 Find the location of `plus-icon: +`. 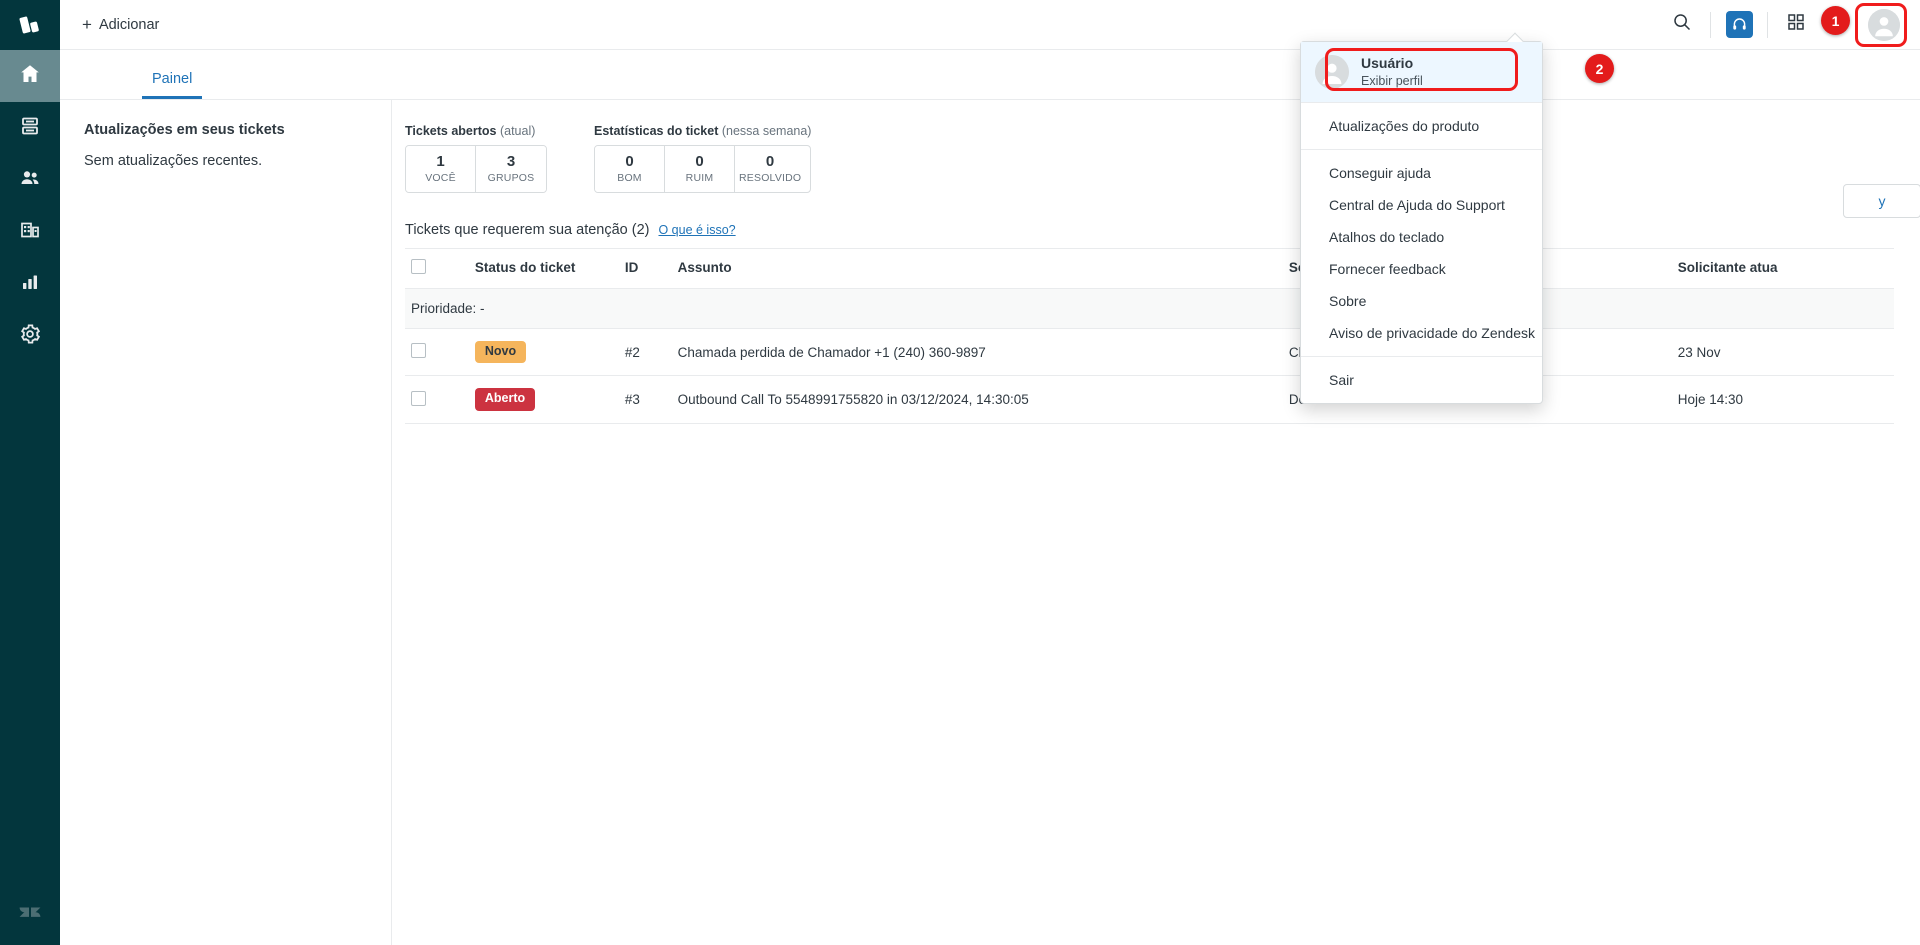

plus-icon: + is located at coordinates (87, 24).